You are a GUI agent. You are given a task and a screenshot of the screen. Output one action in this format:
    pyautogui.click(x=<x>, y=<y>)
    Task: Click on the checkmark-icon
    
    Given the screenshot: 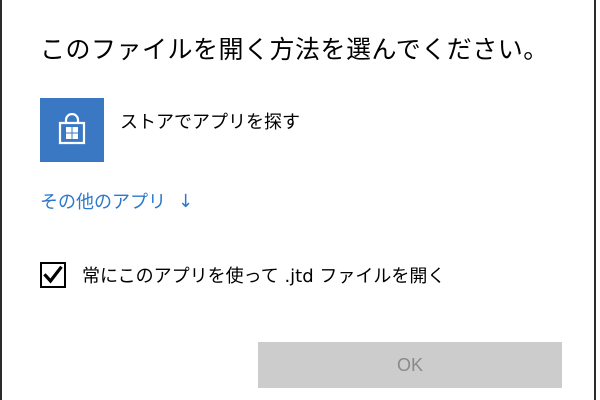 What is the action you would take?
    pyautogui.click(x=53, y=274)
    